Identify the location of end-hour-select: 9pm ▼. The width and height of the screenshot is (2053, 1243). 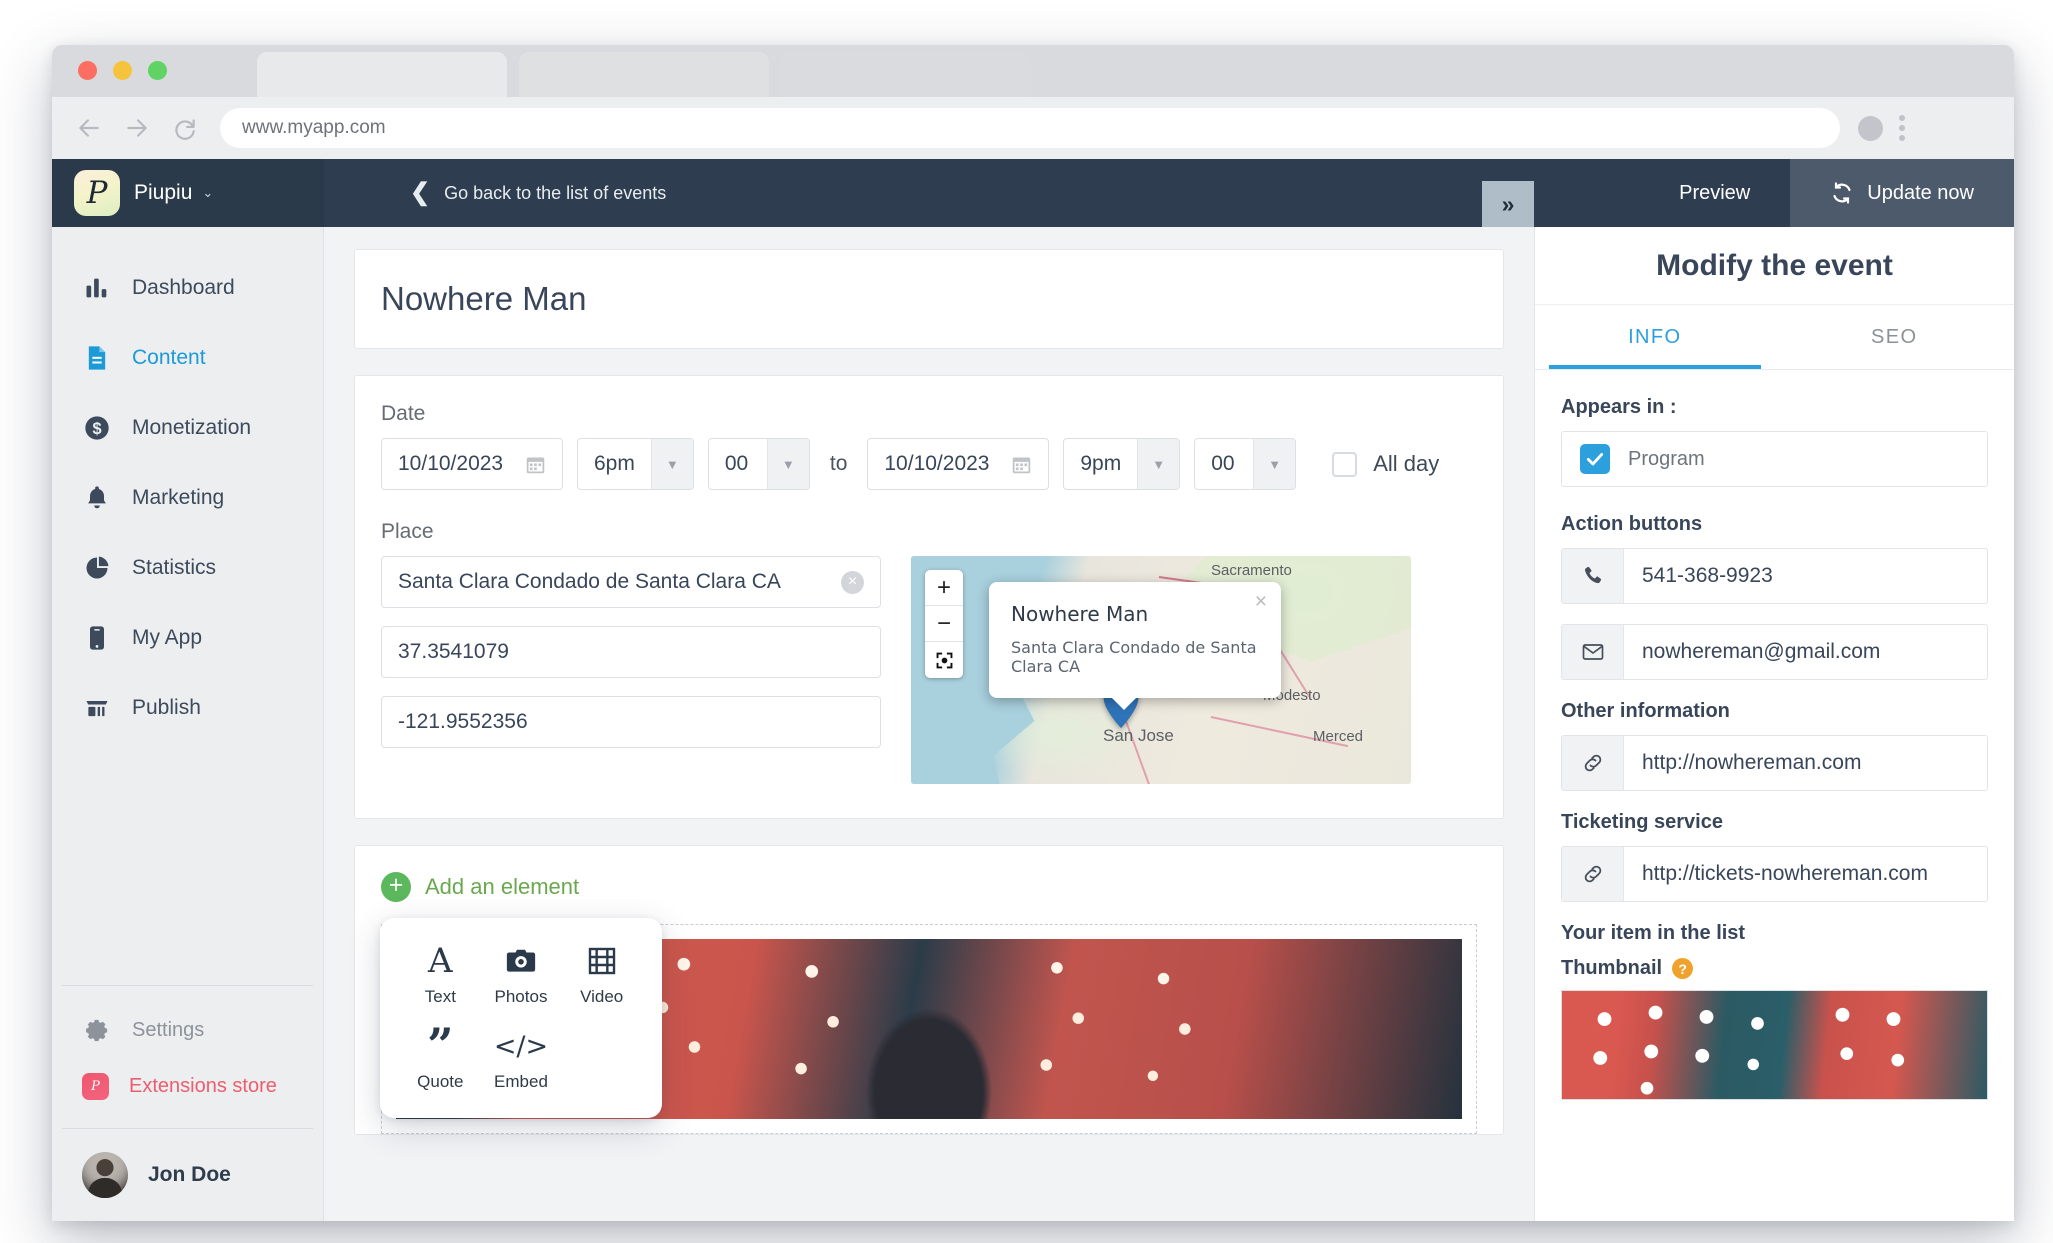
(1122, 464).